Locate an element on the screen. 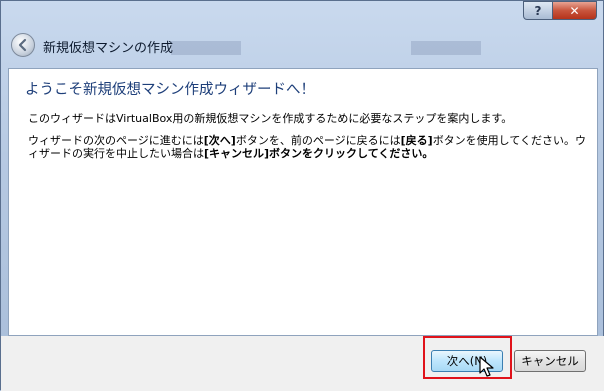 This screenshot has width=604, height=391. instructions-bold-back: [戻る] is located at coordinates (416, 140).